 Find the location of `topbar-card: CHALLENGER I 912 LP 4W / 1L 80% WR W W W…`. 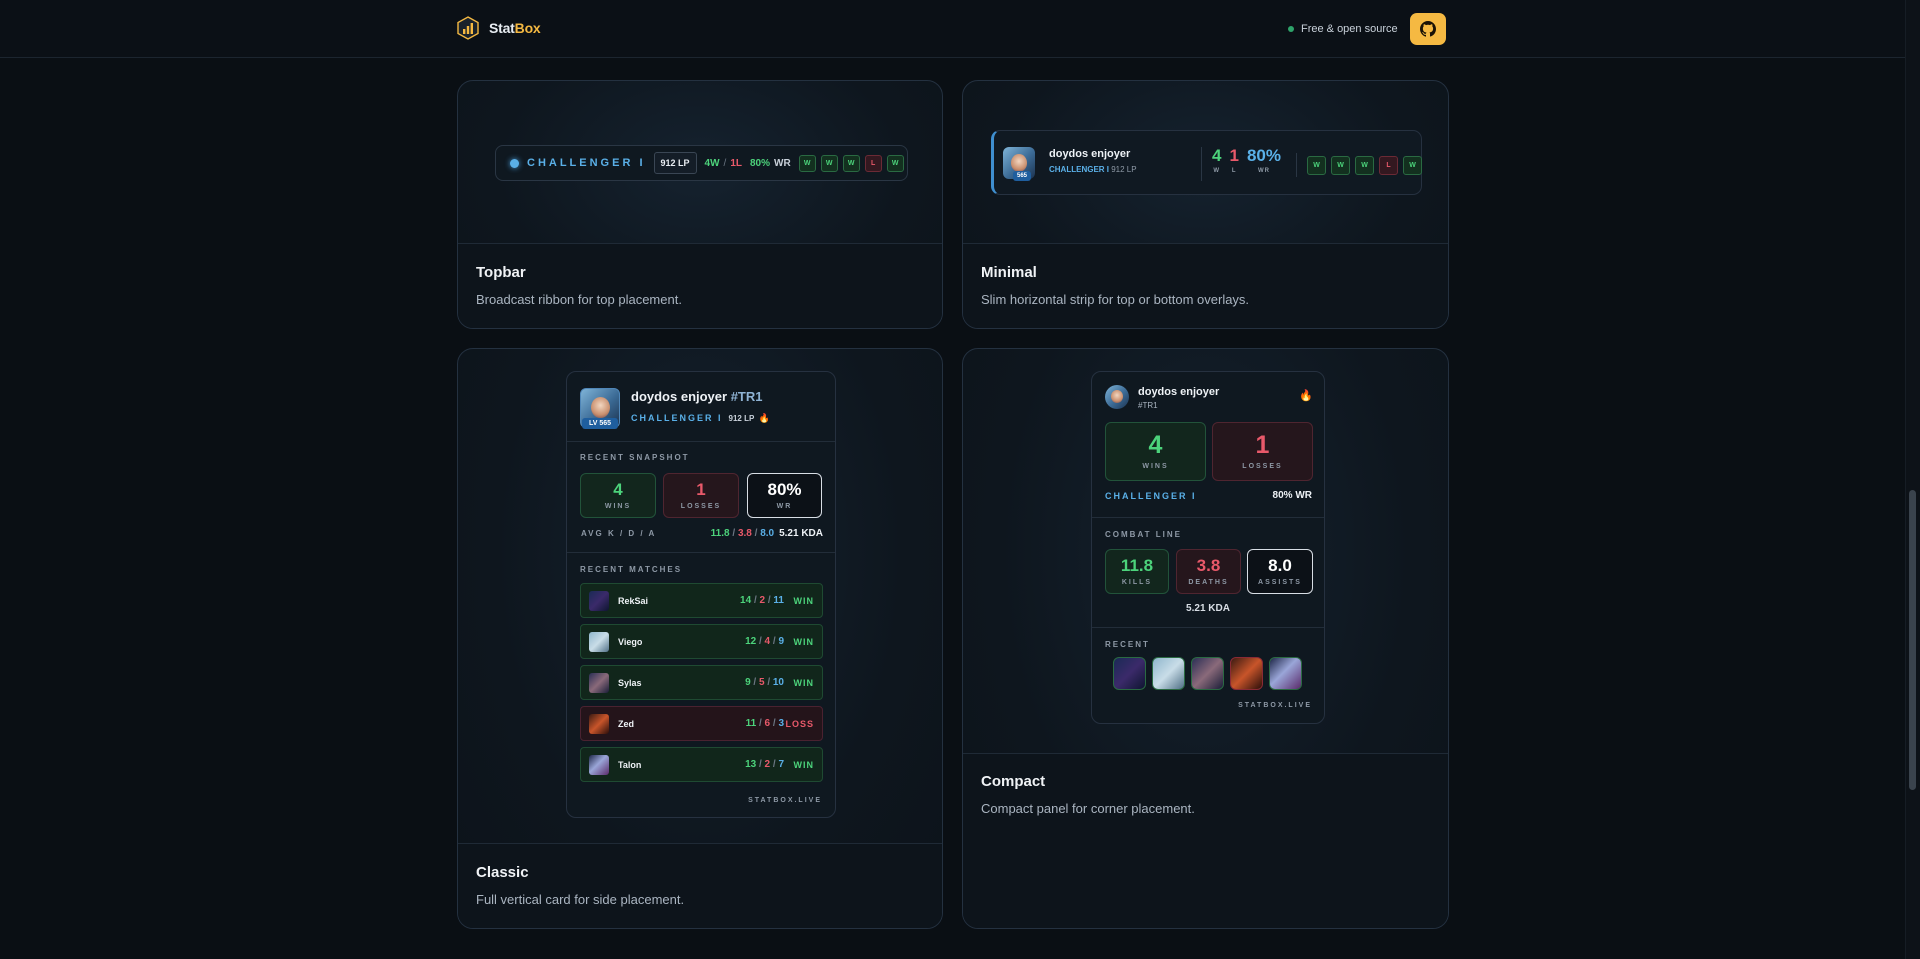

topbar-card: CHALLENGER I 912 LP 4W / 1L 80% WR W W W… is located at coordinates (700, 204).